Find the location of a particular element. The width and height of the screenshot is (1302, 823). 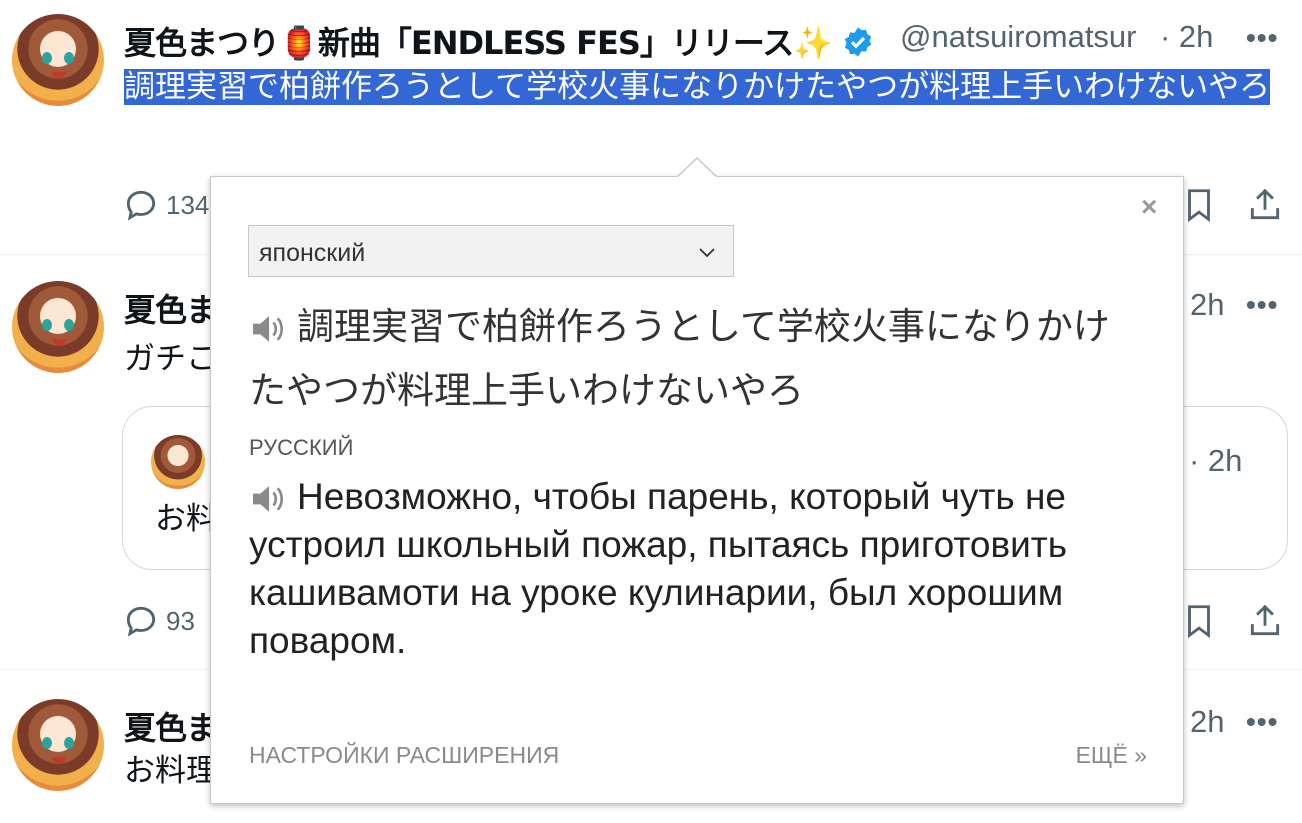

quote-text: お料 is located at coordinates (186, 519).